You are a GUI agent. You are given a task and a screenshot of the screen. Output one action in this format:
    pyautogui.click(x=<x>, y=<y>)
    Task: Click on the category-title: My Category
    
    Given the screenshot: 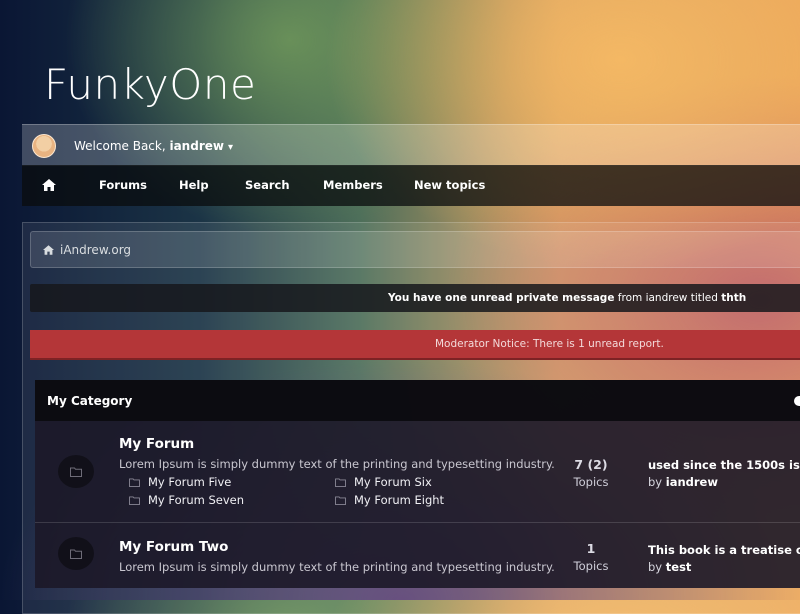 What is the action you would take?
    pyautogui.click(x=89, y=401)
    